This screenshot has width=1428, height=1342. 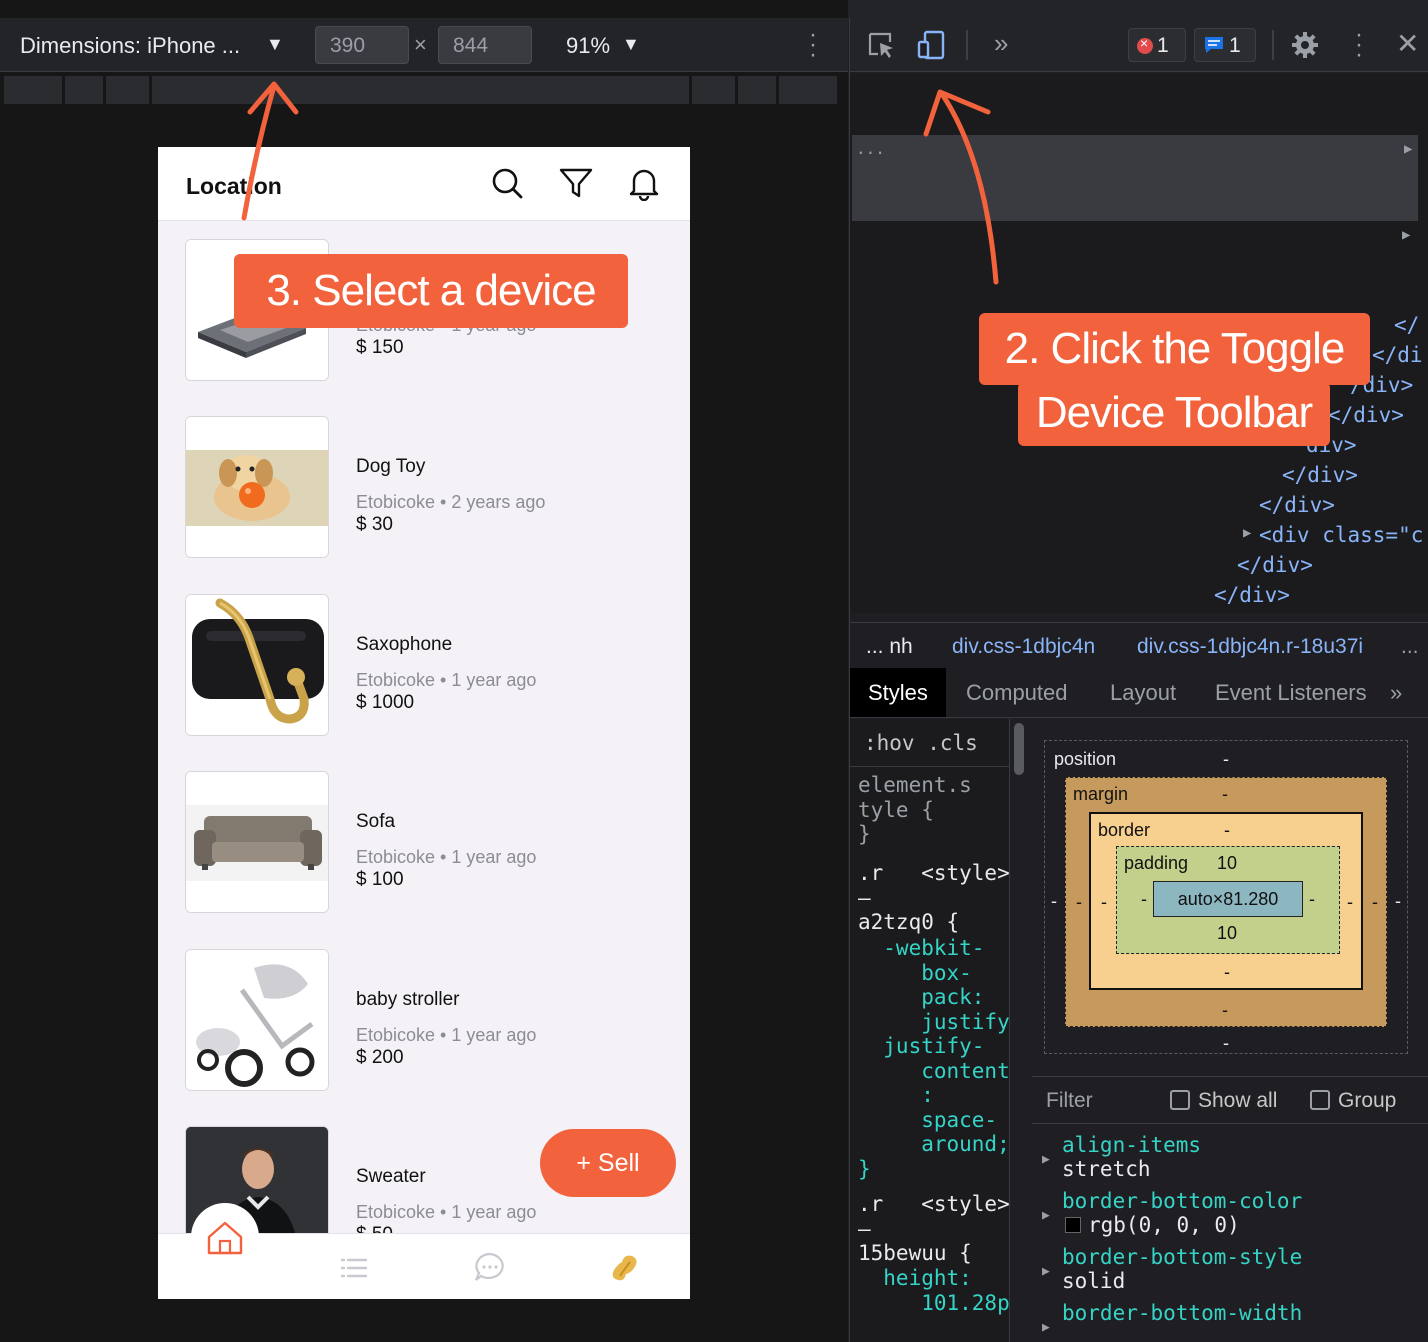 What do you see at coordinates (1305, 45) in the screenshot?
I see `settings-icon` at bounding box center [1305, 45].